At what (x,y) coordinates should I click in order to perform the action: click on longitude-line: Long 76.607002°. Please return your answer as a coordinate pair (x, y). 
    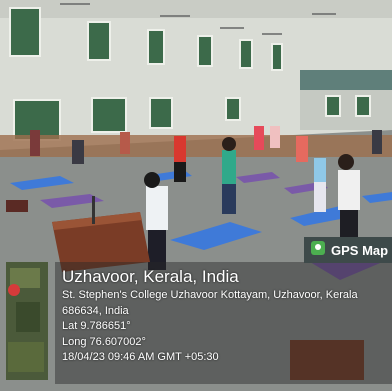
    Looking at the image, I should click on (104, 341).